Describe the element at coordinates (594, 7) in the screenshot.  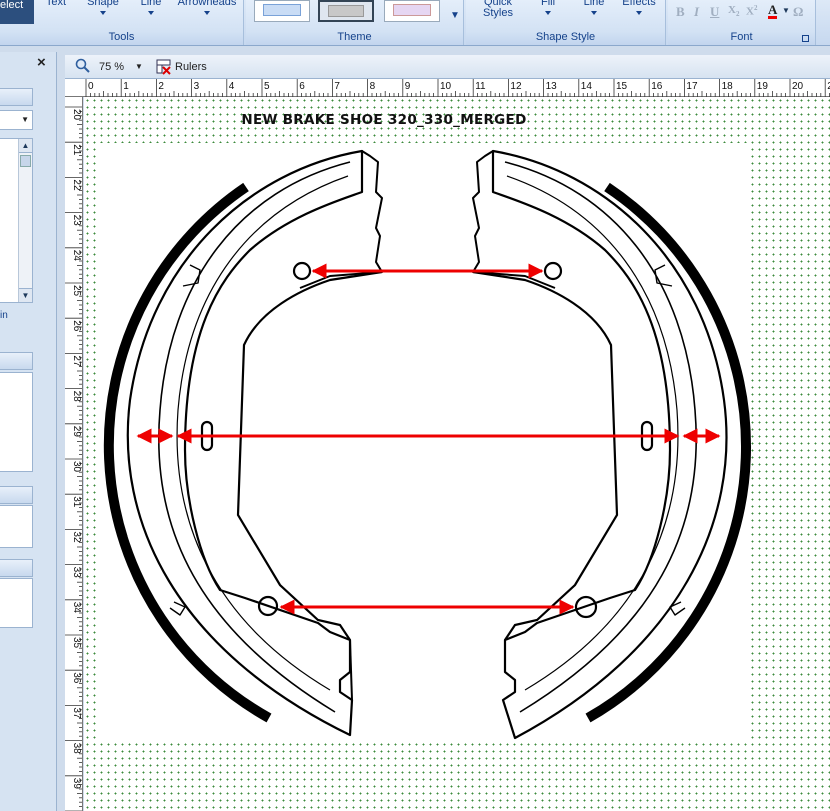
I see `line-style-button: Line` at that location.